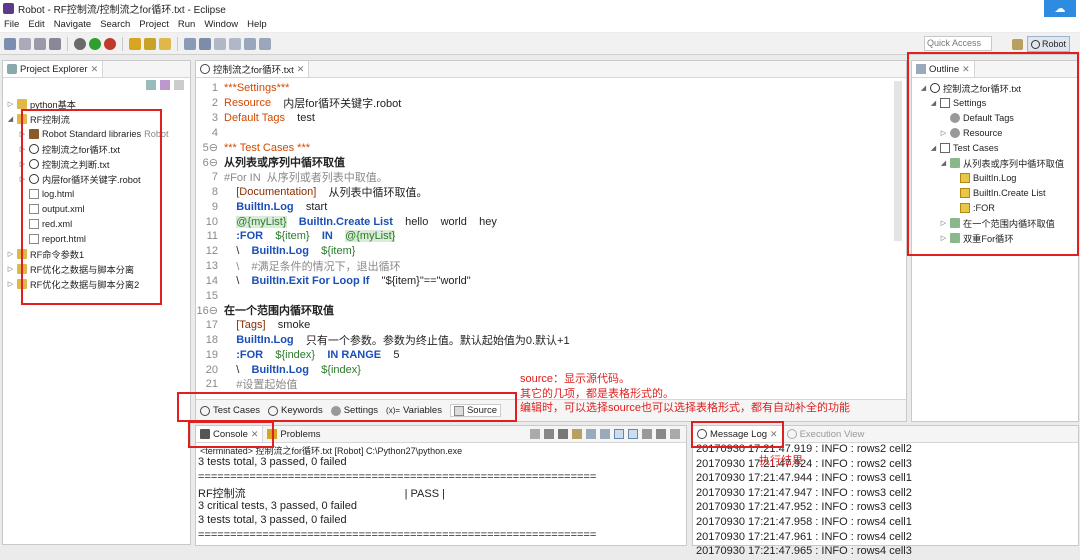 This screenshot has height=560, width=1080. Describe the element at coordinates (551, 88) in the screenshot. I see `code-line: 1 ***Settings***` at that location.